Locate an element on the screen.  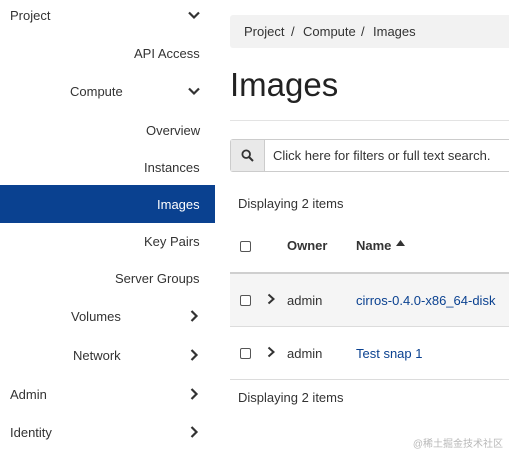
sidebar-item-admin: Admin is located at coordinates (107, 394).